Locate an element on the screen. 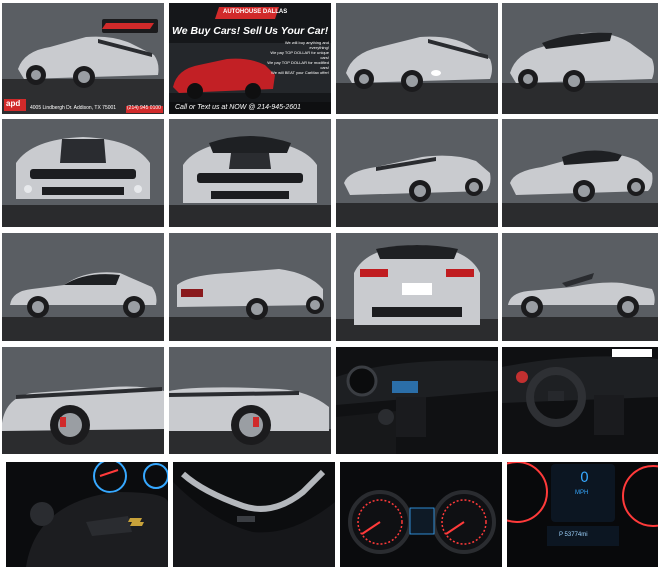  odometer-readout: P 53774mi is located at coordinates (573, 535).